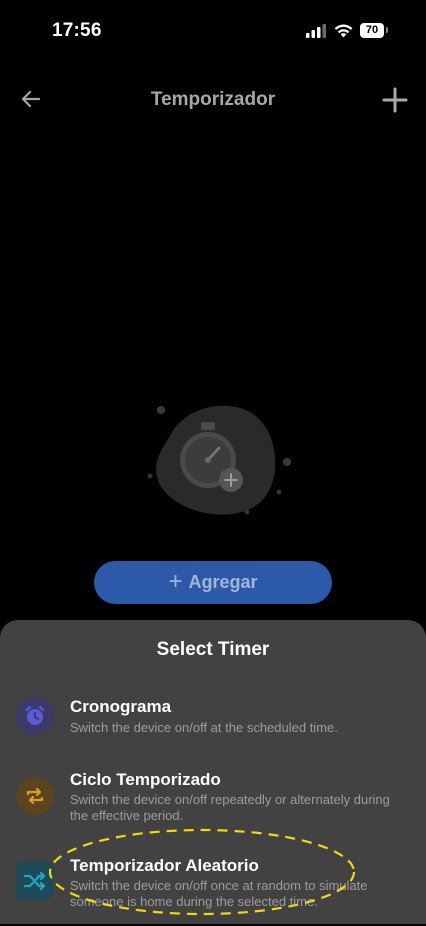  I want to click on plus-icon: +, so click(175, 581).